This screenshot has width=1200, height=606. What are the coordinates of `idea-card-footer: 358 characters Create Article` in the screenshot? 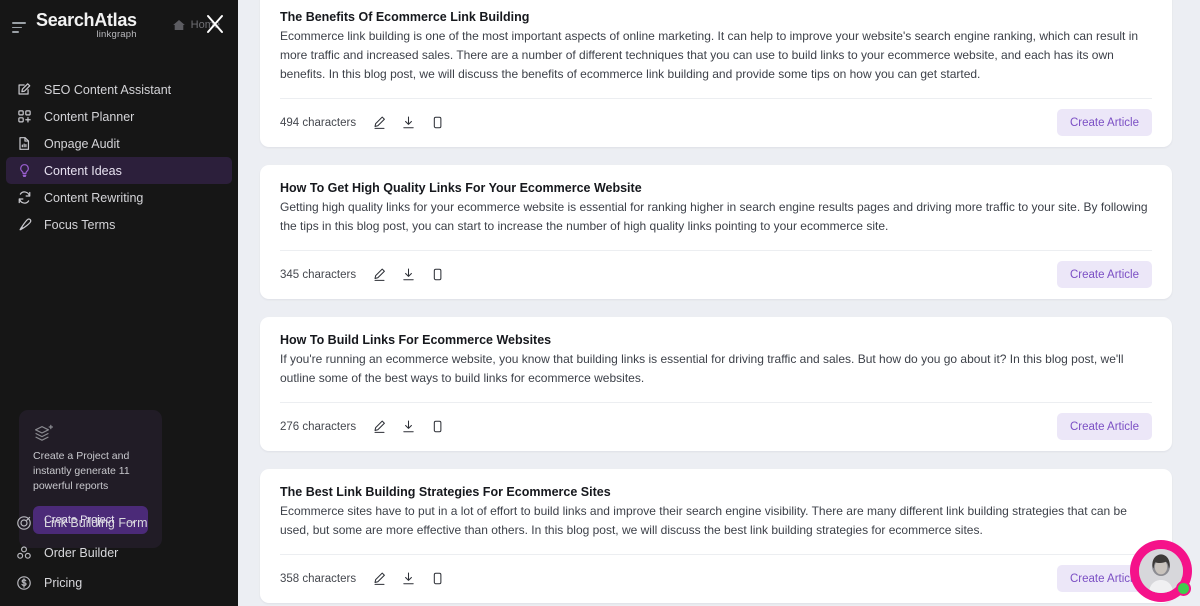 It's located at (716, 578).